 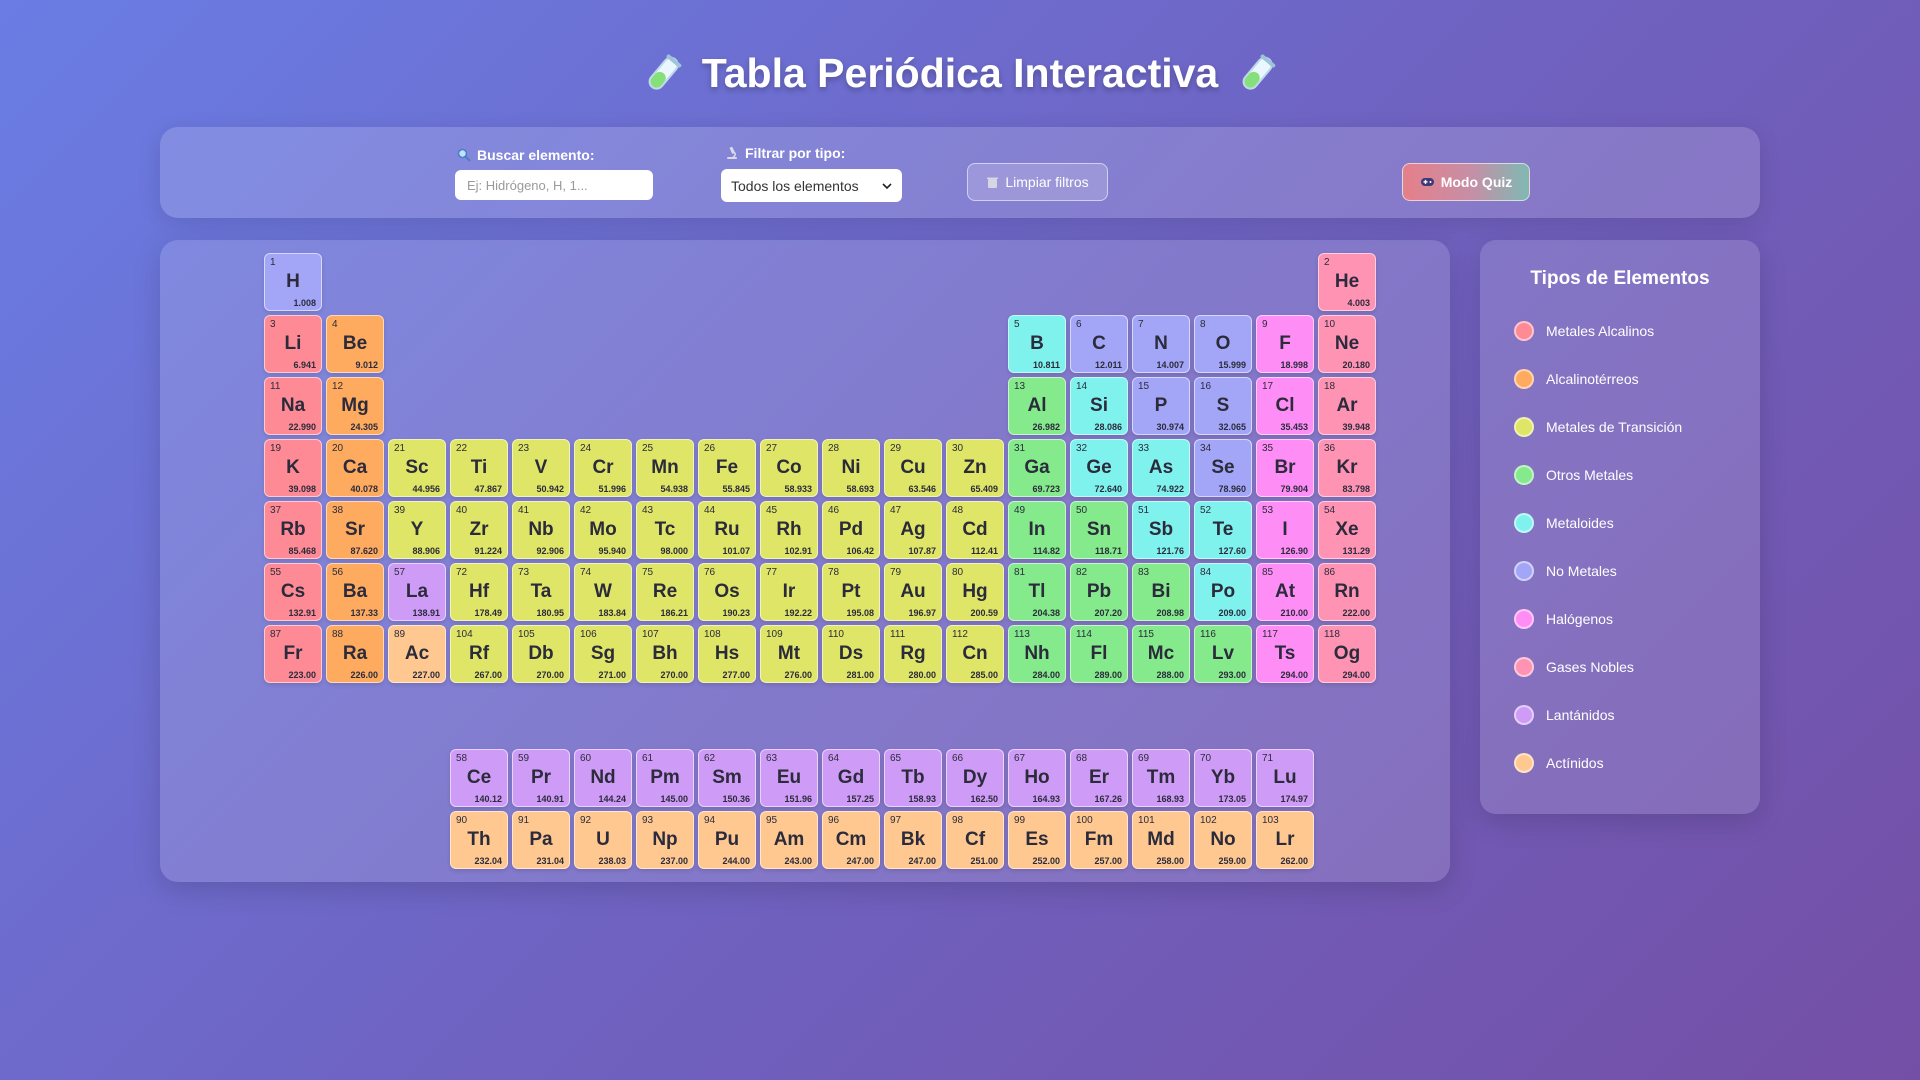 What do you see at coordinates (293, 654) in the screenshot?
I see `element-tile: 87 Fr 223.00` at bounding box center [293, 654].